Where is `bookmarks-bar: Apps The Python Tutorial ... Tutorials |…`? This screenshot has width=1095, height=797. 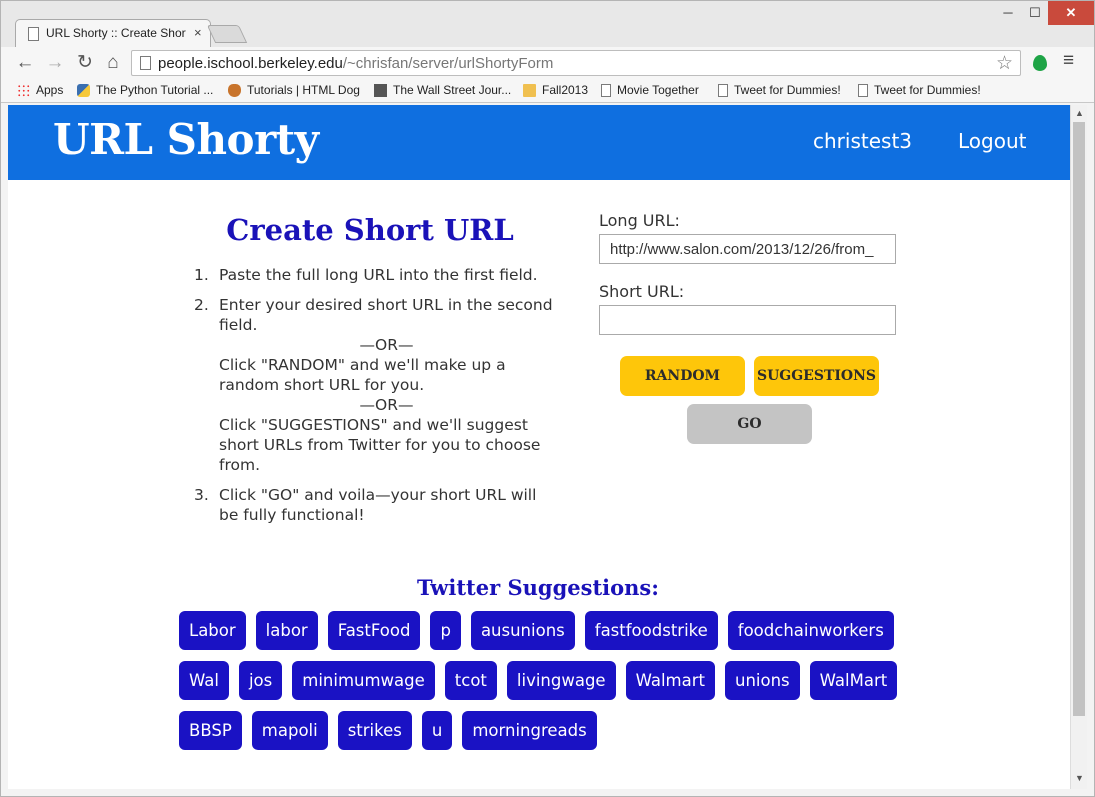 bookmarks-bar: Apps The Python Tutorial ... Tutorials |… is located at coordinates (547, 91).